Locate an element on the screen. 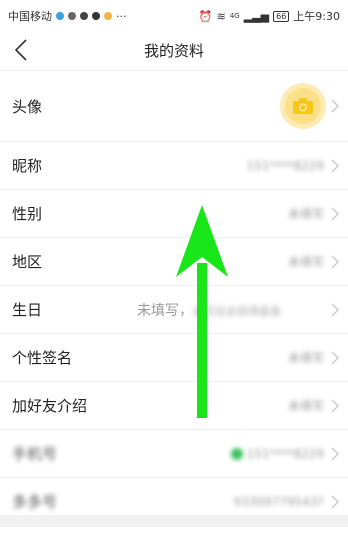 The image size is (348, 538). status-bar: 中国移动 ··· ⏰ ≋ 4G ▂▃▅ 66 上午9:30 is located at coordinates (174, 15).